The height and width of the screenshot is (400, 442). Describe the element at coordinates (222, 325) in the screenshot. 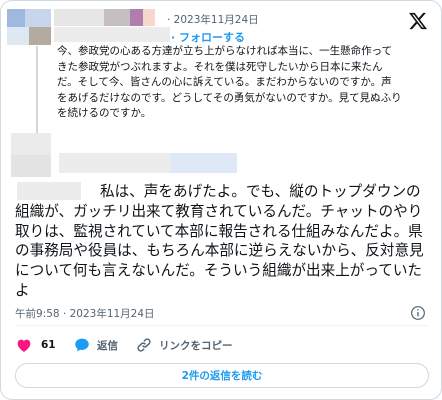

I see `divider` at that location.